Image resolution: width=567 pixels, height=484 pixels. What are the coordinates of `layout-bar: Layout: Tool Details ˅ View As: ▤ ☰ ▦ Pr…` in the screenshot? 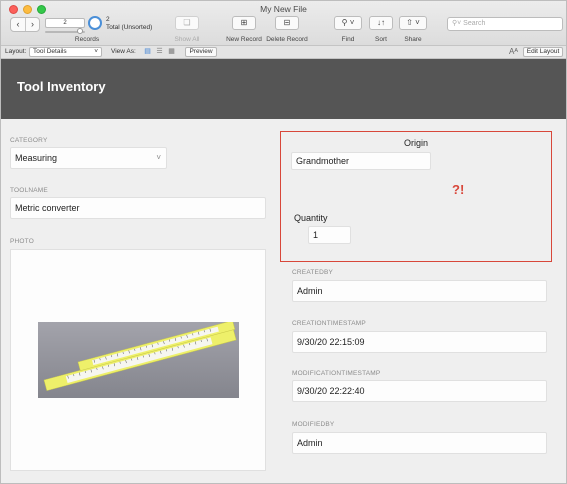 It's located at (283, 52).